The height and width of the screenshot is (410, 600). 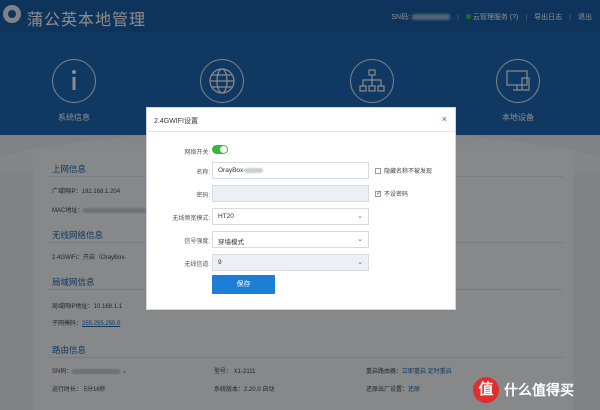 What do you see at coordinates (290, 170) in the screenshot?
I see `ssid-input: OrayBox-` at bounding box center [290, 170].